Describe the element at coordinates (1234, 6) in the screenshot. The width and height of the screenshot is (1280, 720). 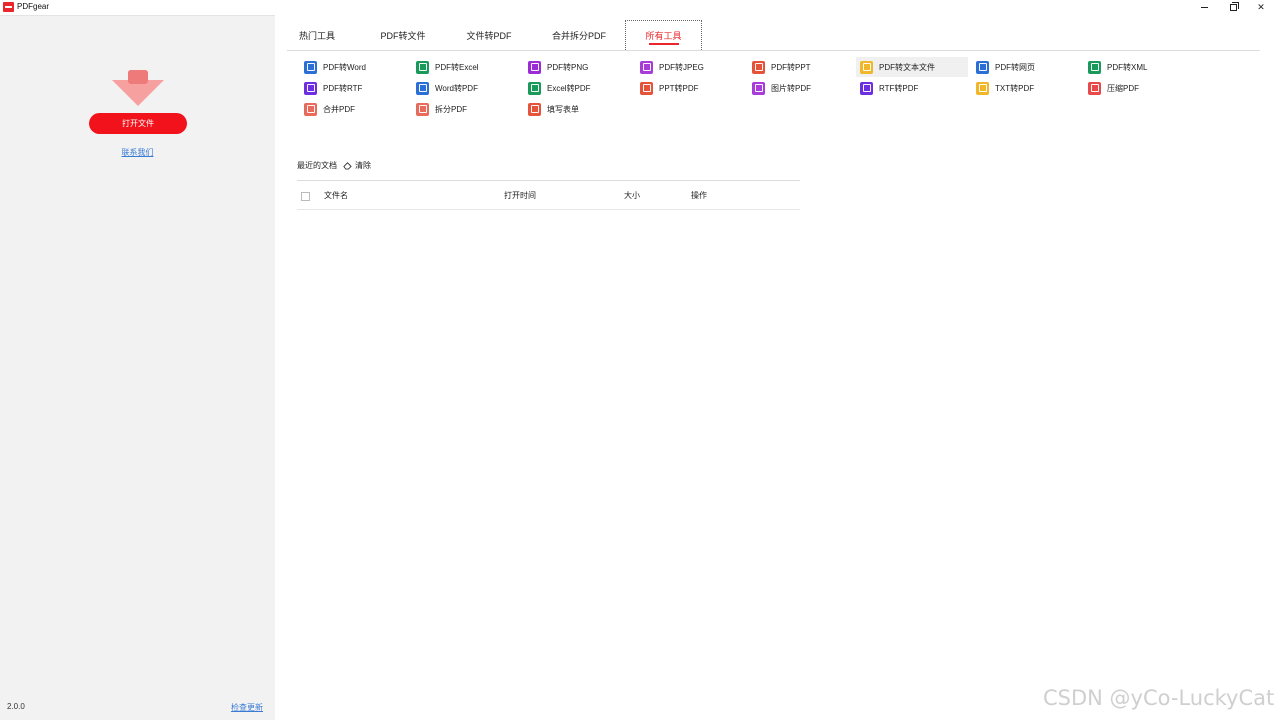
I see `maximize-icon` at that location.